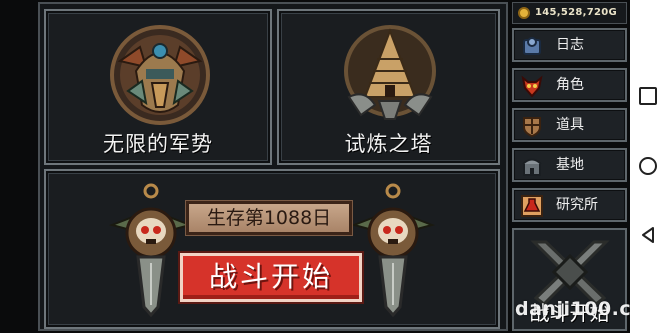  What do you see at coordinates (576, 12) in the screenshot?
I see `gold-amount: 145,528,720G` at bounding box center [576, 12].